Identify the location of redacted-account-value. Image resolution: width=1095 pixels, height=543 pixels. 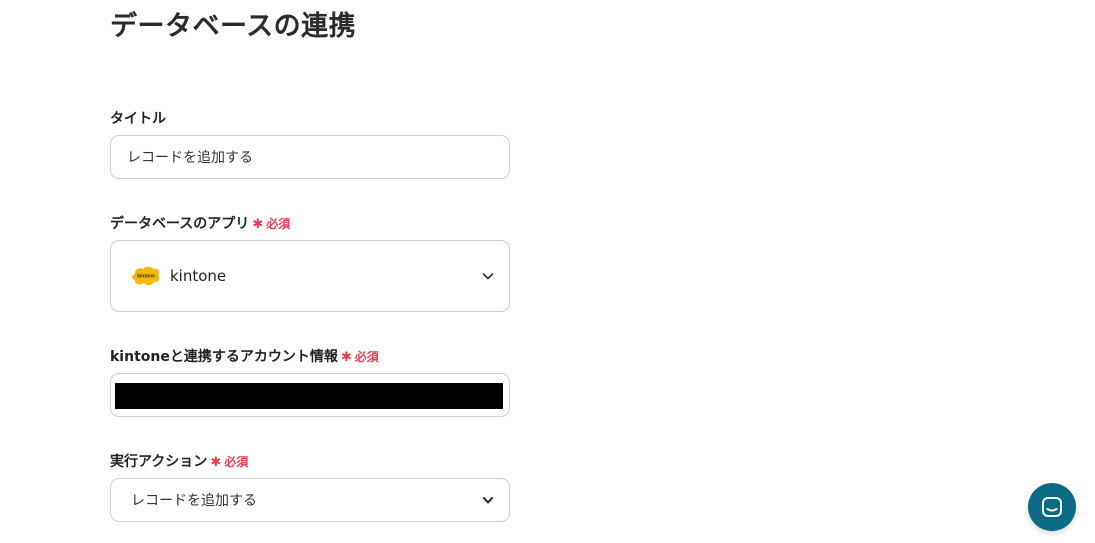
(309, 396).